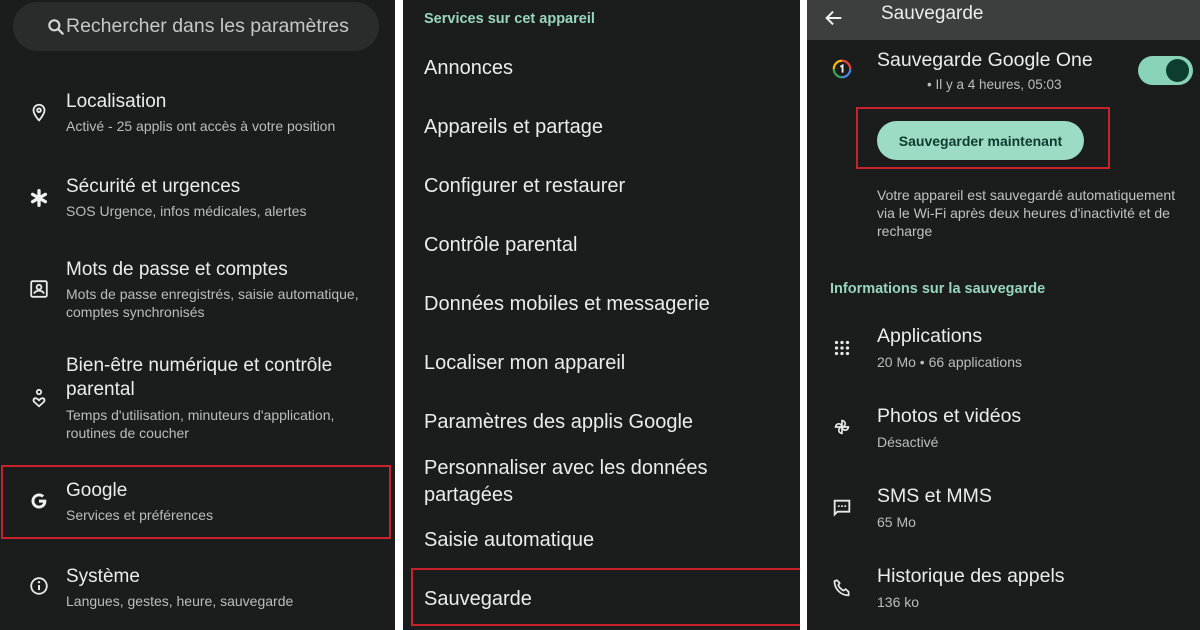 This screenshot has width=1200, height=630. I want to click on search-bar: Rechercher dans les paramètres, so click(196, 26).